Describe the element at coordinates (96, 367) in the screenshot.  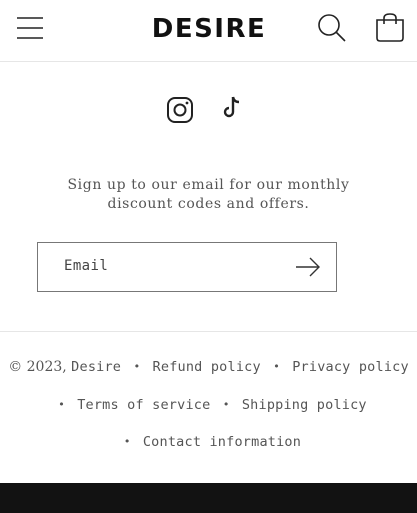
I see `store-name-link: Desire` at that location.